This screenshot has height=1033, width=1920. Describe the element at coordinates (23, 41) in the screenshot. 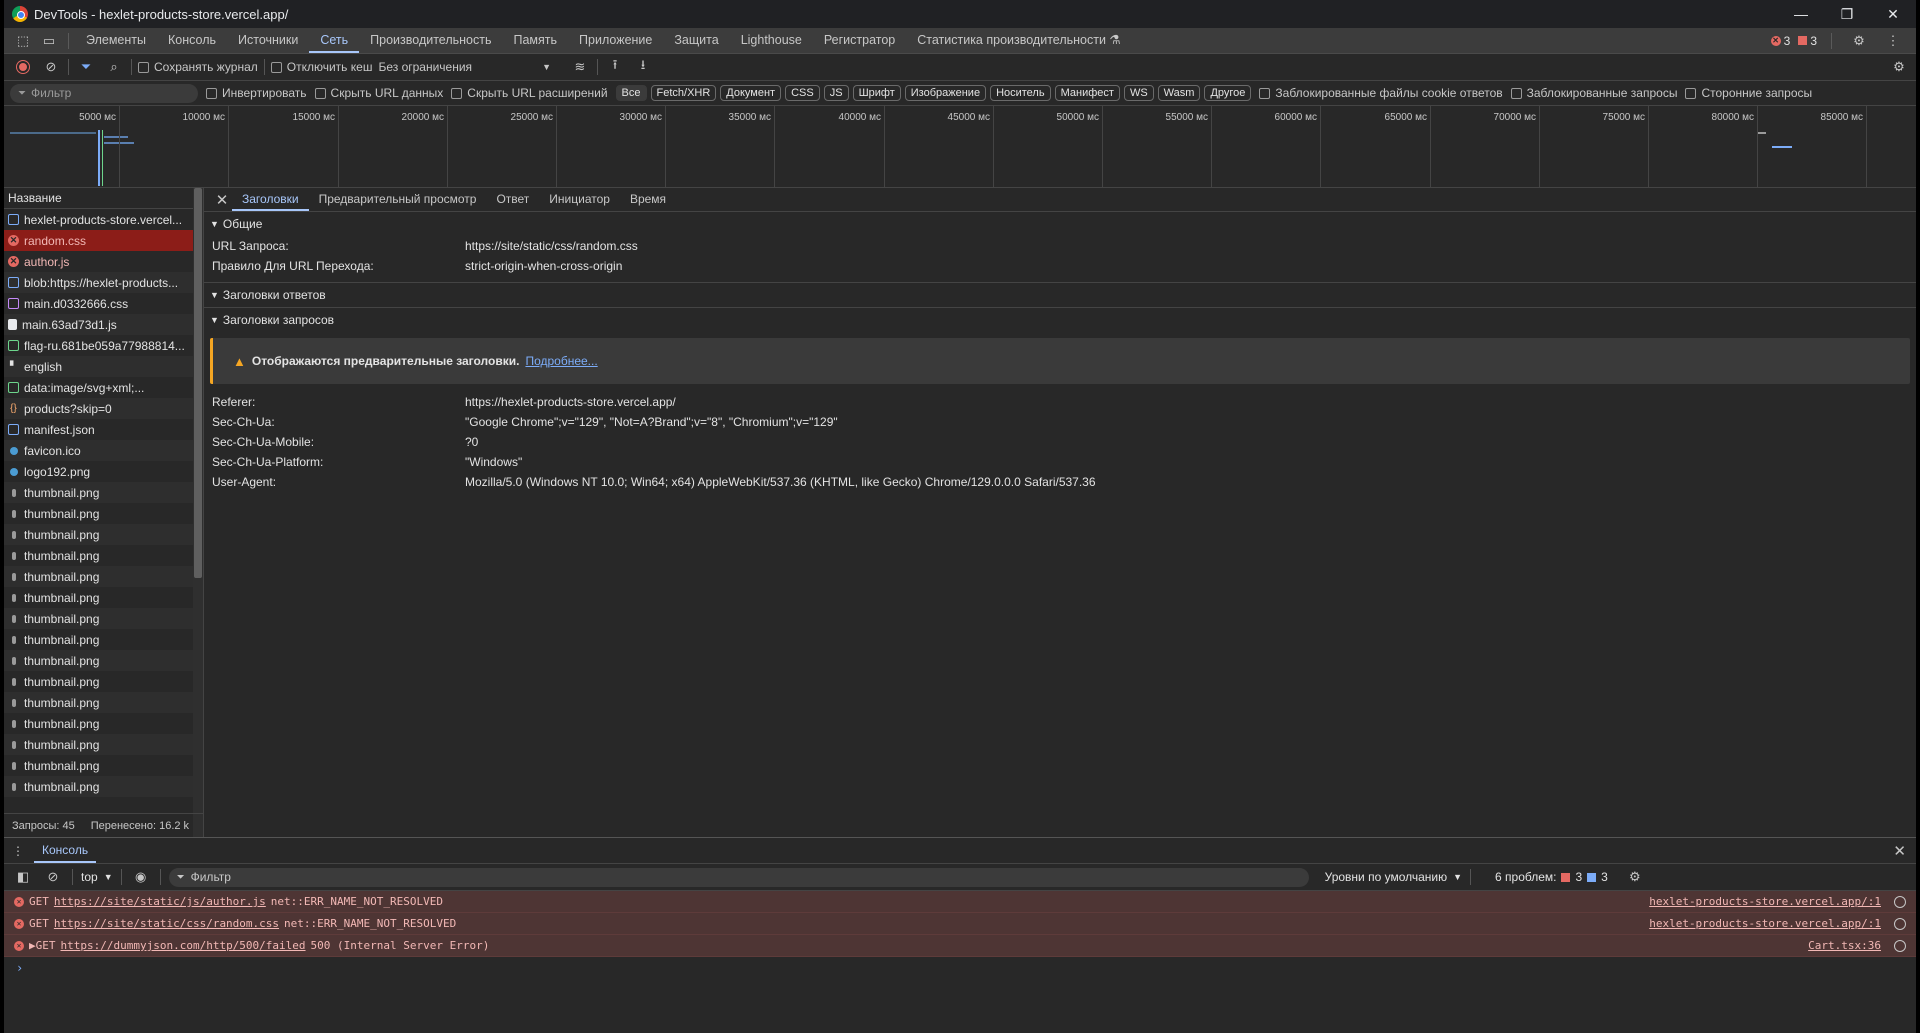

I see `inspect-element-icon: ⬚` at that location.